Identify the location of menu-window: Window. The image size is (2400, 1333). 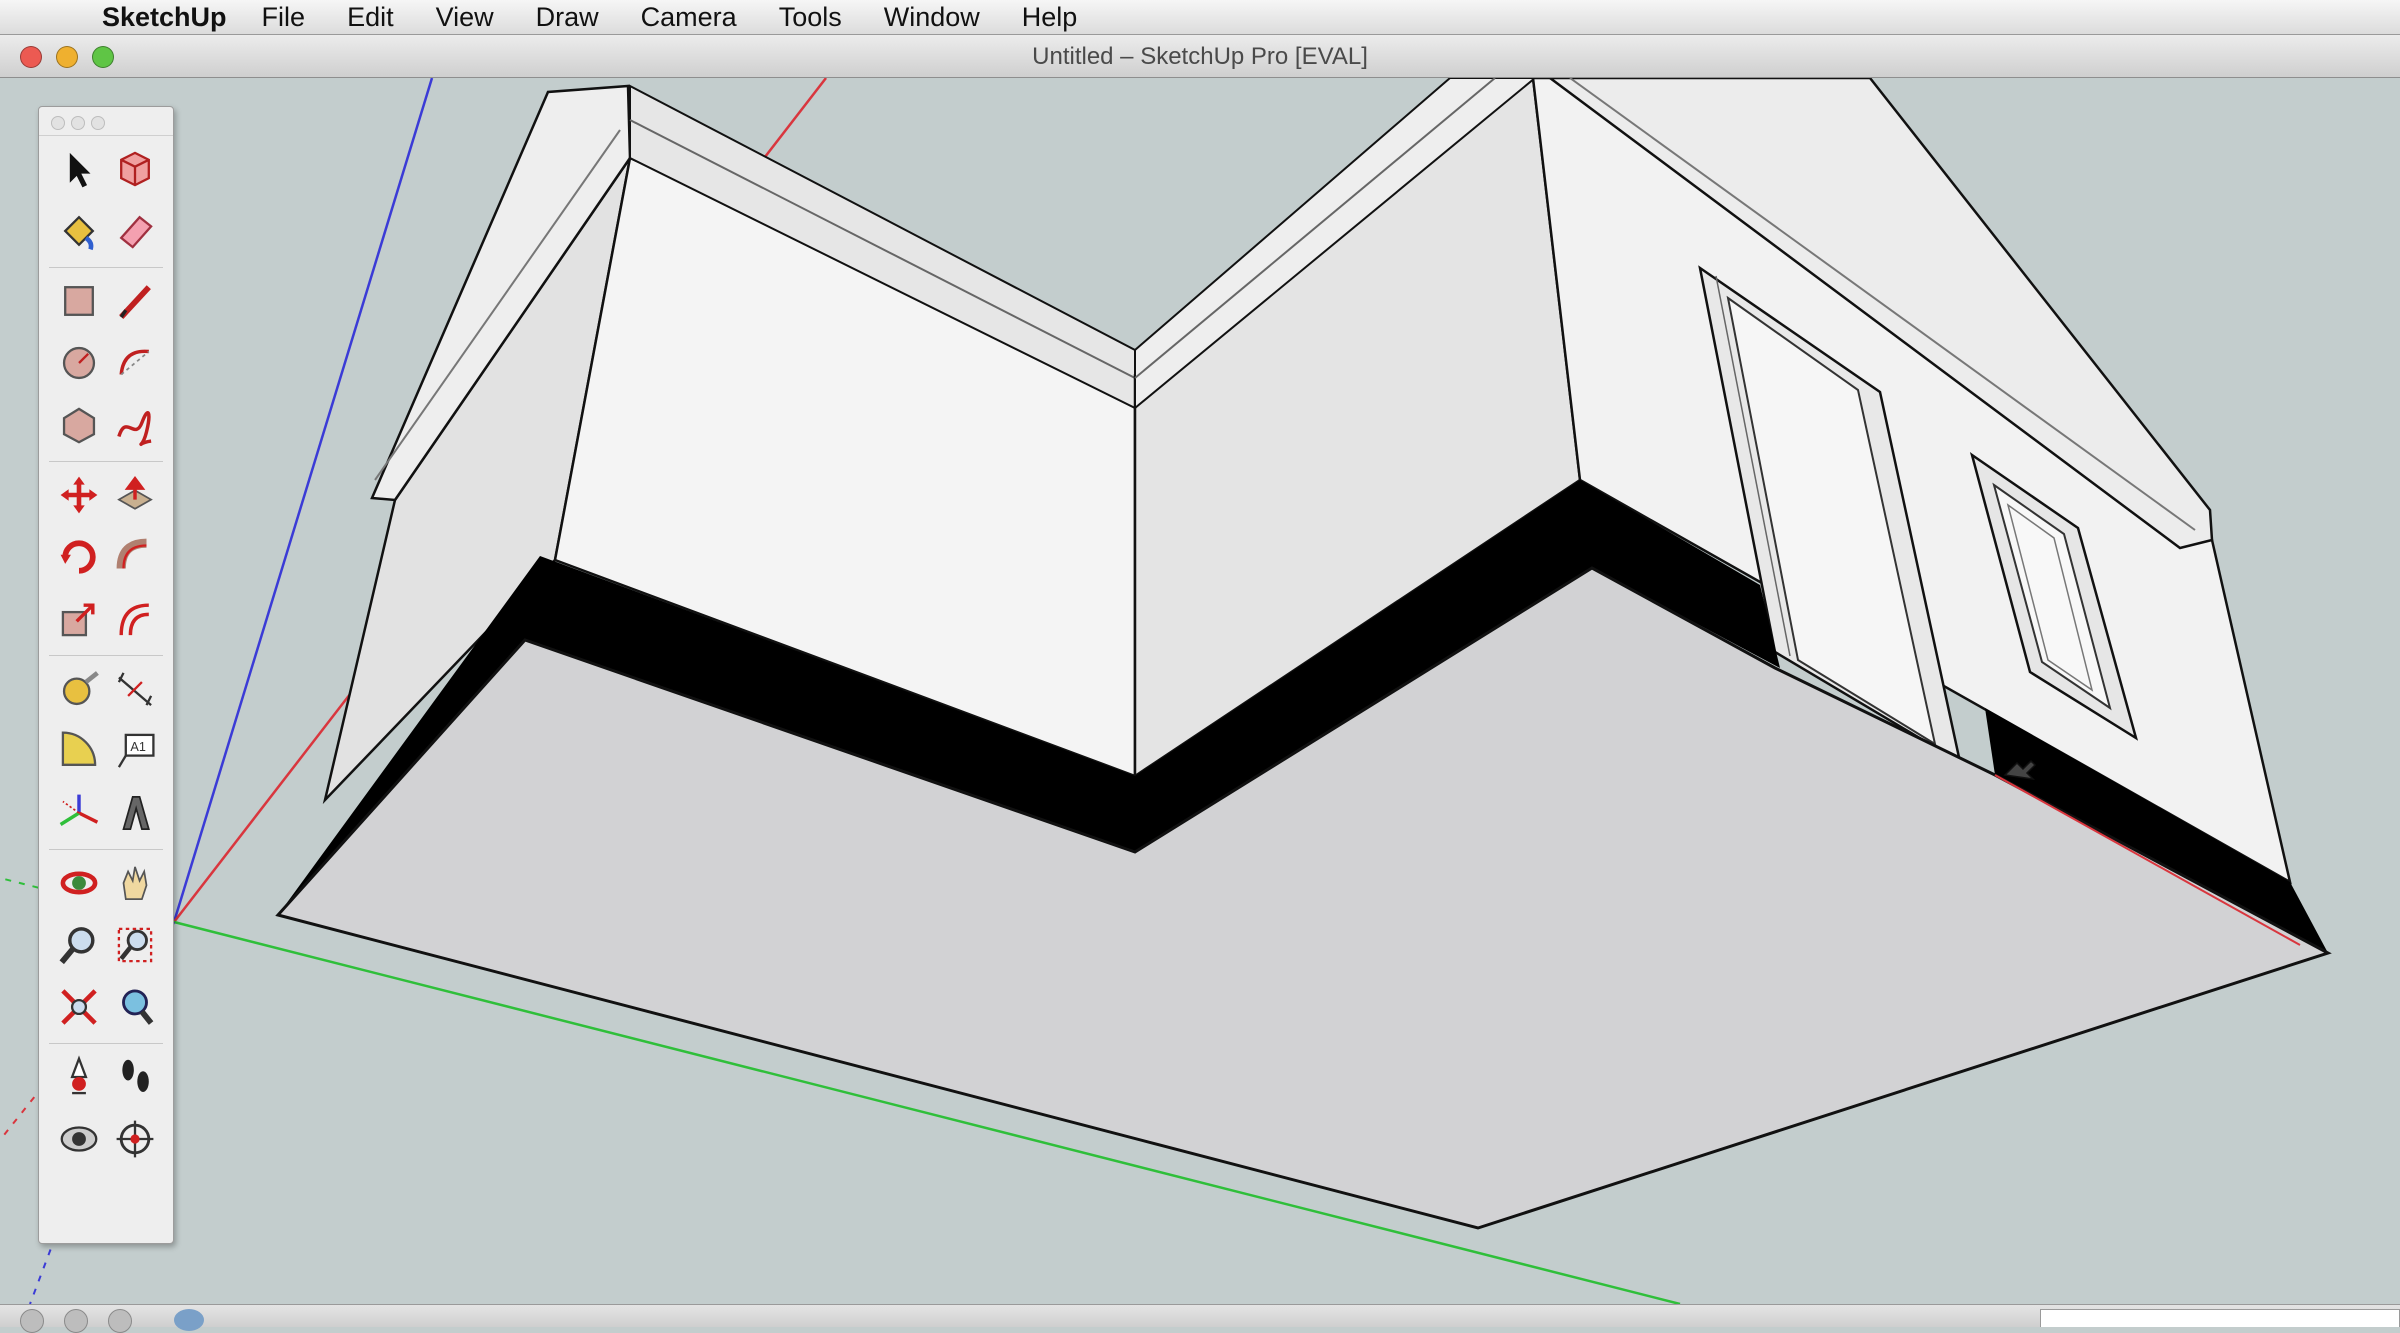
(932, 17).